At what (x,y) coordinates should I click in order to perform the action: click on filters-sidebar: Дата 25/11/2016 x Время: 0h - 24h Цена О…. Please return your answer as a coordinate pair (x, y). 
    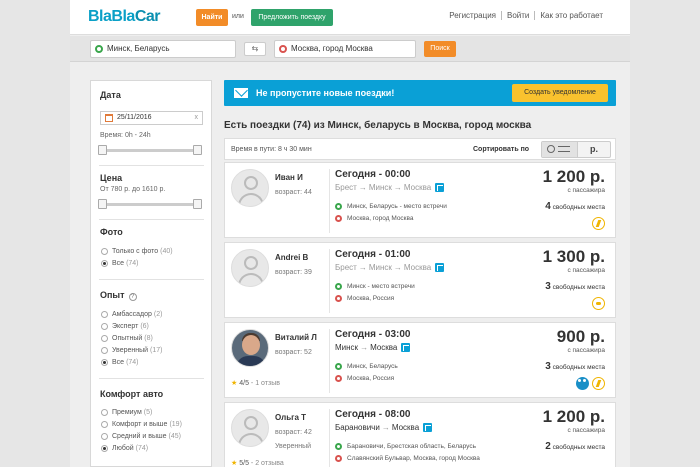
    Looking at the image, I should click on (151, 273).